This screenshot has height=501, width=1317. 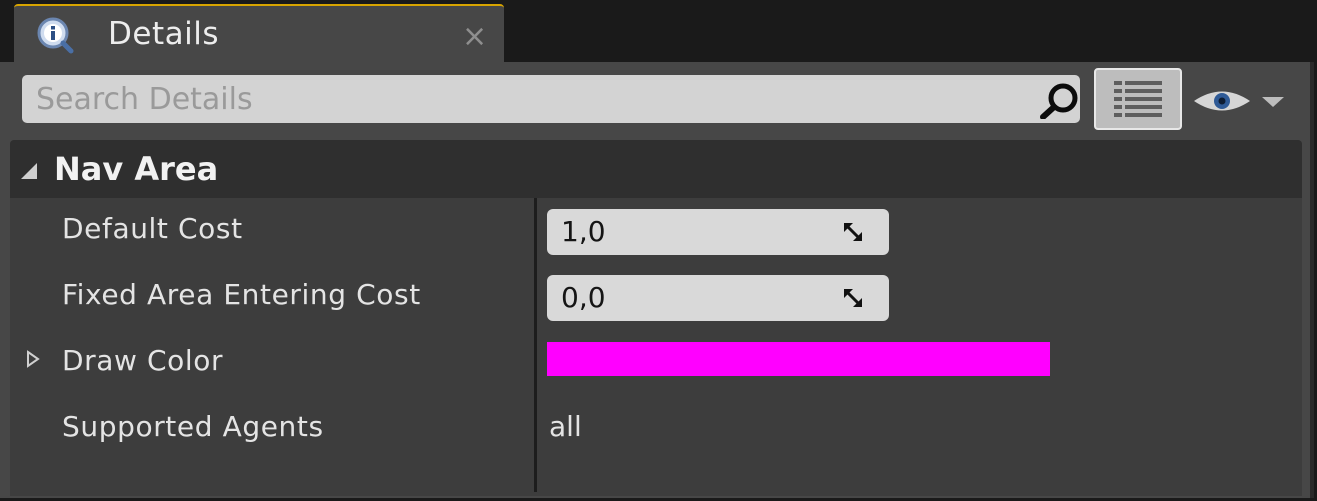 What do you see at coordinates (33, 359) in the screenshot?
I see `expand-arrow-icon` at bounding box center [33, 359].